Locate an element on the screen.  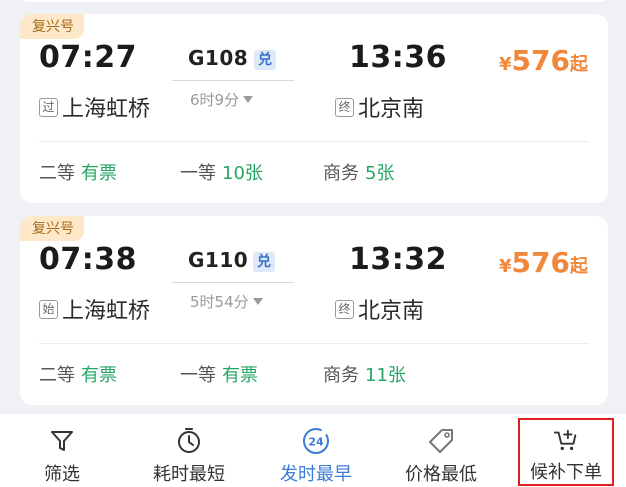
seat-business-class: 商务 11张 is located at coordinates (364, 374).